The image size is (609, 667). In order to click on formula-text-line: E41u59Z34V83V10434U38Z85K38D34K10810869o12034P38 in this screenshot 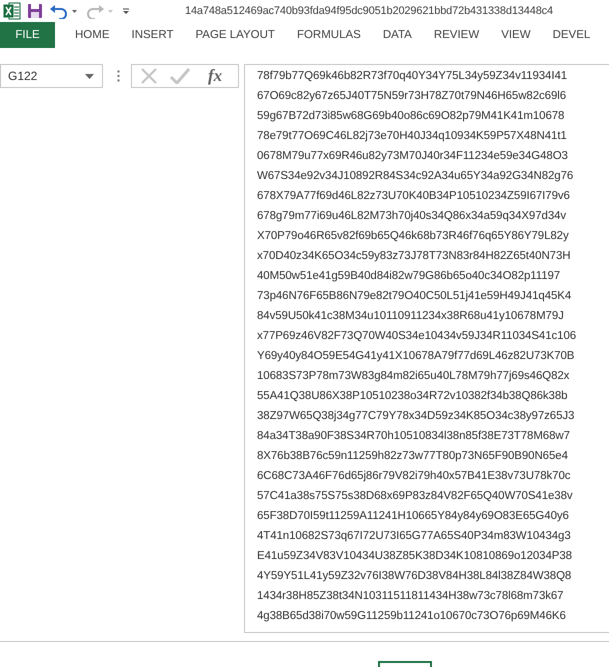, I will do `click(415, 556)`.